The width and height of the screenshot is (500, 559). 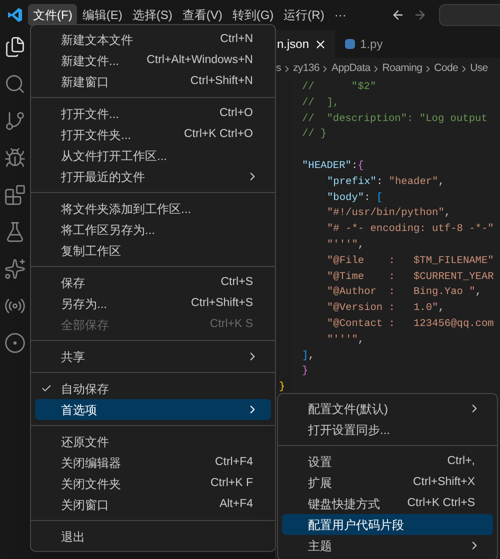 I want to click on code-line: "@Author : Bing.Yao ",, so click(x=404, y=292).